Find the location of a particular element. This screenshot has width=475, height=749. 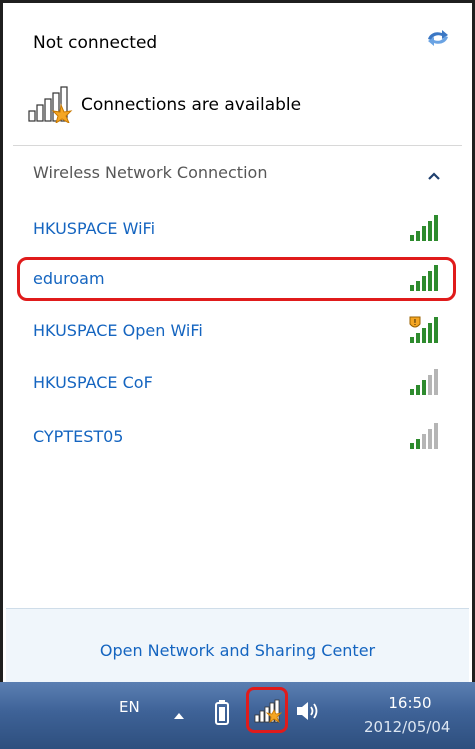

divider is located at coordinates (237, 145).